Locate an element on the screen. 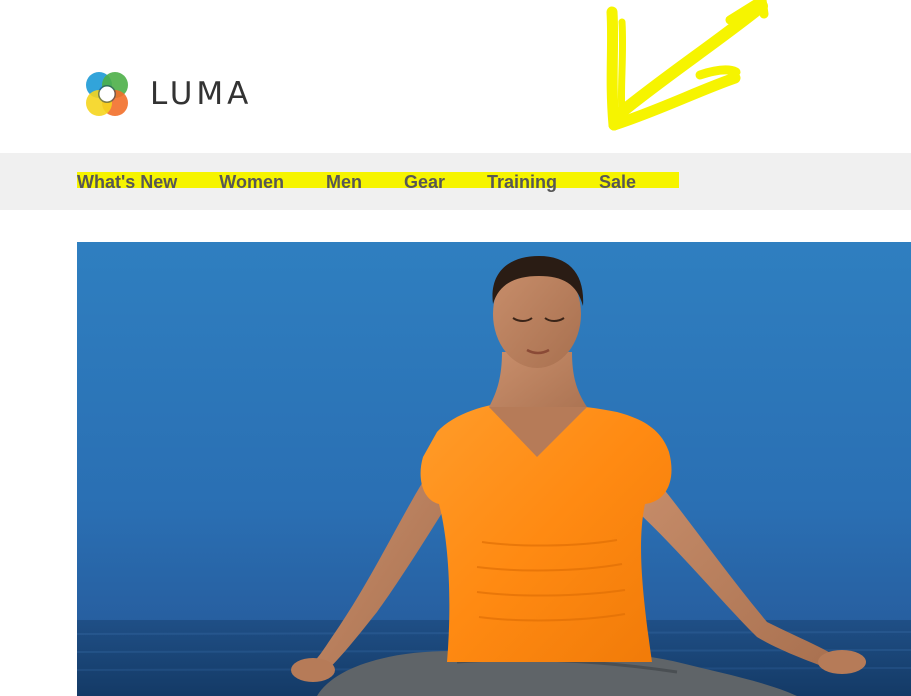  brand-name: LUMA is located at coordinates (201, 93).